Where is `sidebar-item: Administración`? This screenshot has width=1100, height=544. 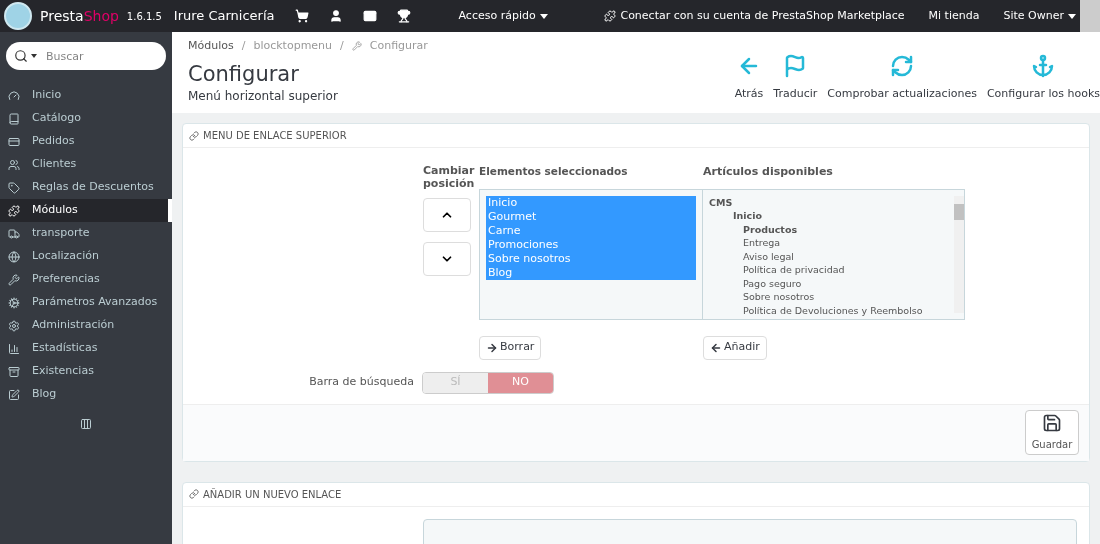
sidebar-item: Administración is located at coordinates (86, 325).